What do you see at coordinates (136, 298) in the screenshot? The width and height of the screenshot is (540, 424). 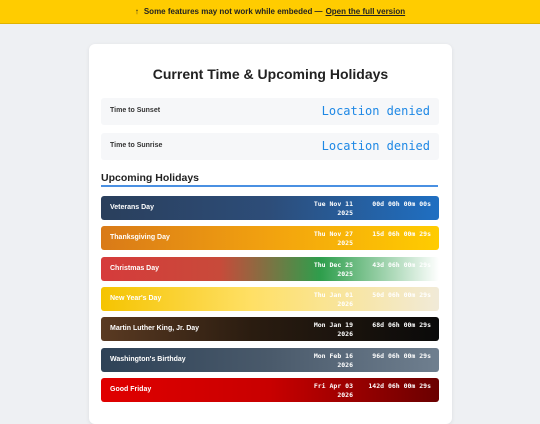 I see `holiday-name: New Year's Day` at bounding box center [136, 298].